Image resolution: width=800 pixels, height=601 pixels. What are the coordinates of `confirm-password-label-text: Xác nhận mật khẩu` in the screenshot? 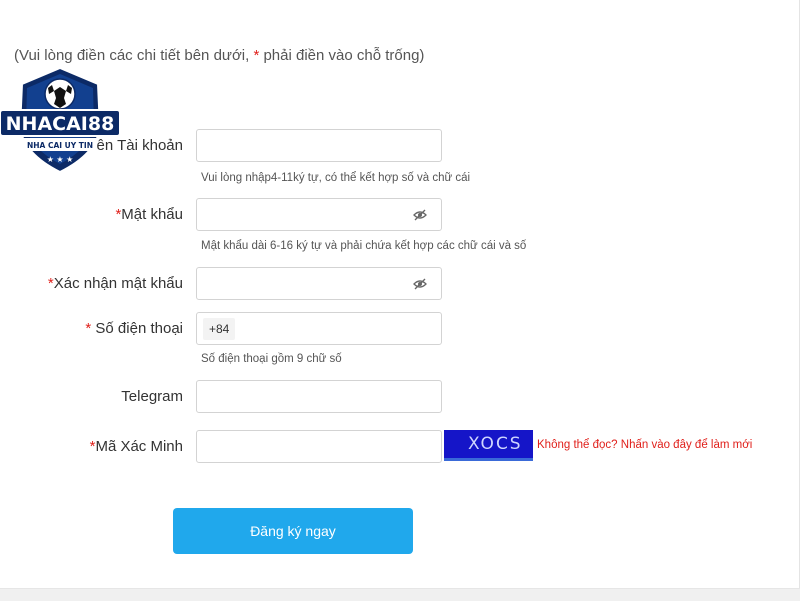 It's located at (118, 283).